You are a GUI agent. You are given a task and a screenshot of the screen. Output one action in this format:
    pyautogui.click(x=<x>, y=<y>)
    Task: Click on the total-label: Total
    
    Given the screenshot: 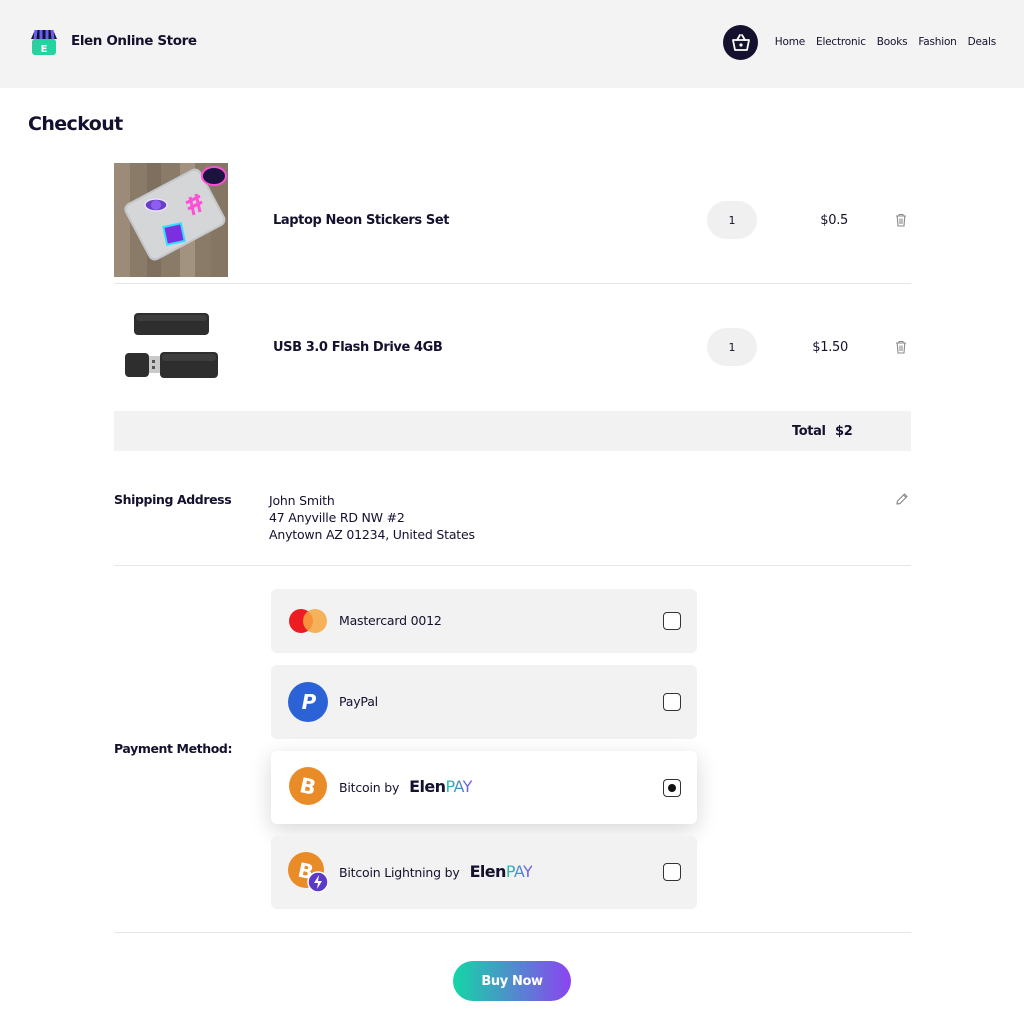 What is the action you would take?
    pyautogui.click(x=809, y=431)
    